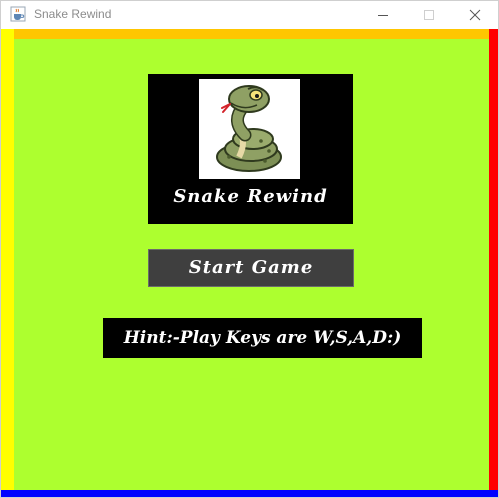 The image size is (499, 498). Describe the element at coordinates (7, 263) in the screenshot. I see `left-border` at that location.